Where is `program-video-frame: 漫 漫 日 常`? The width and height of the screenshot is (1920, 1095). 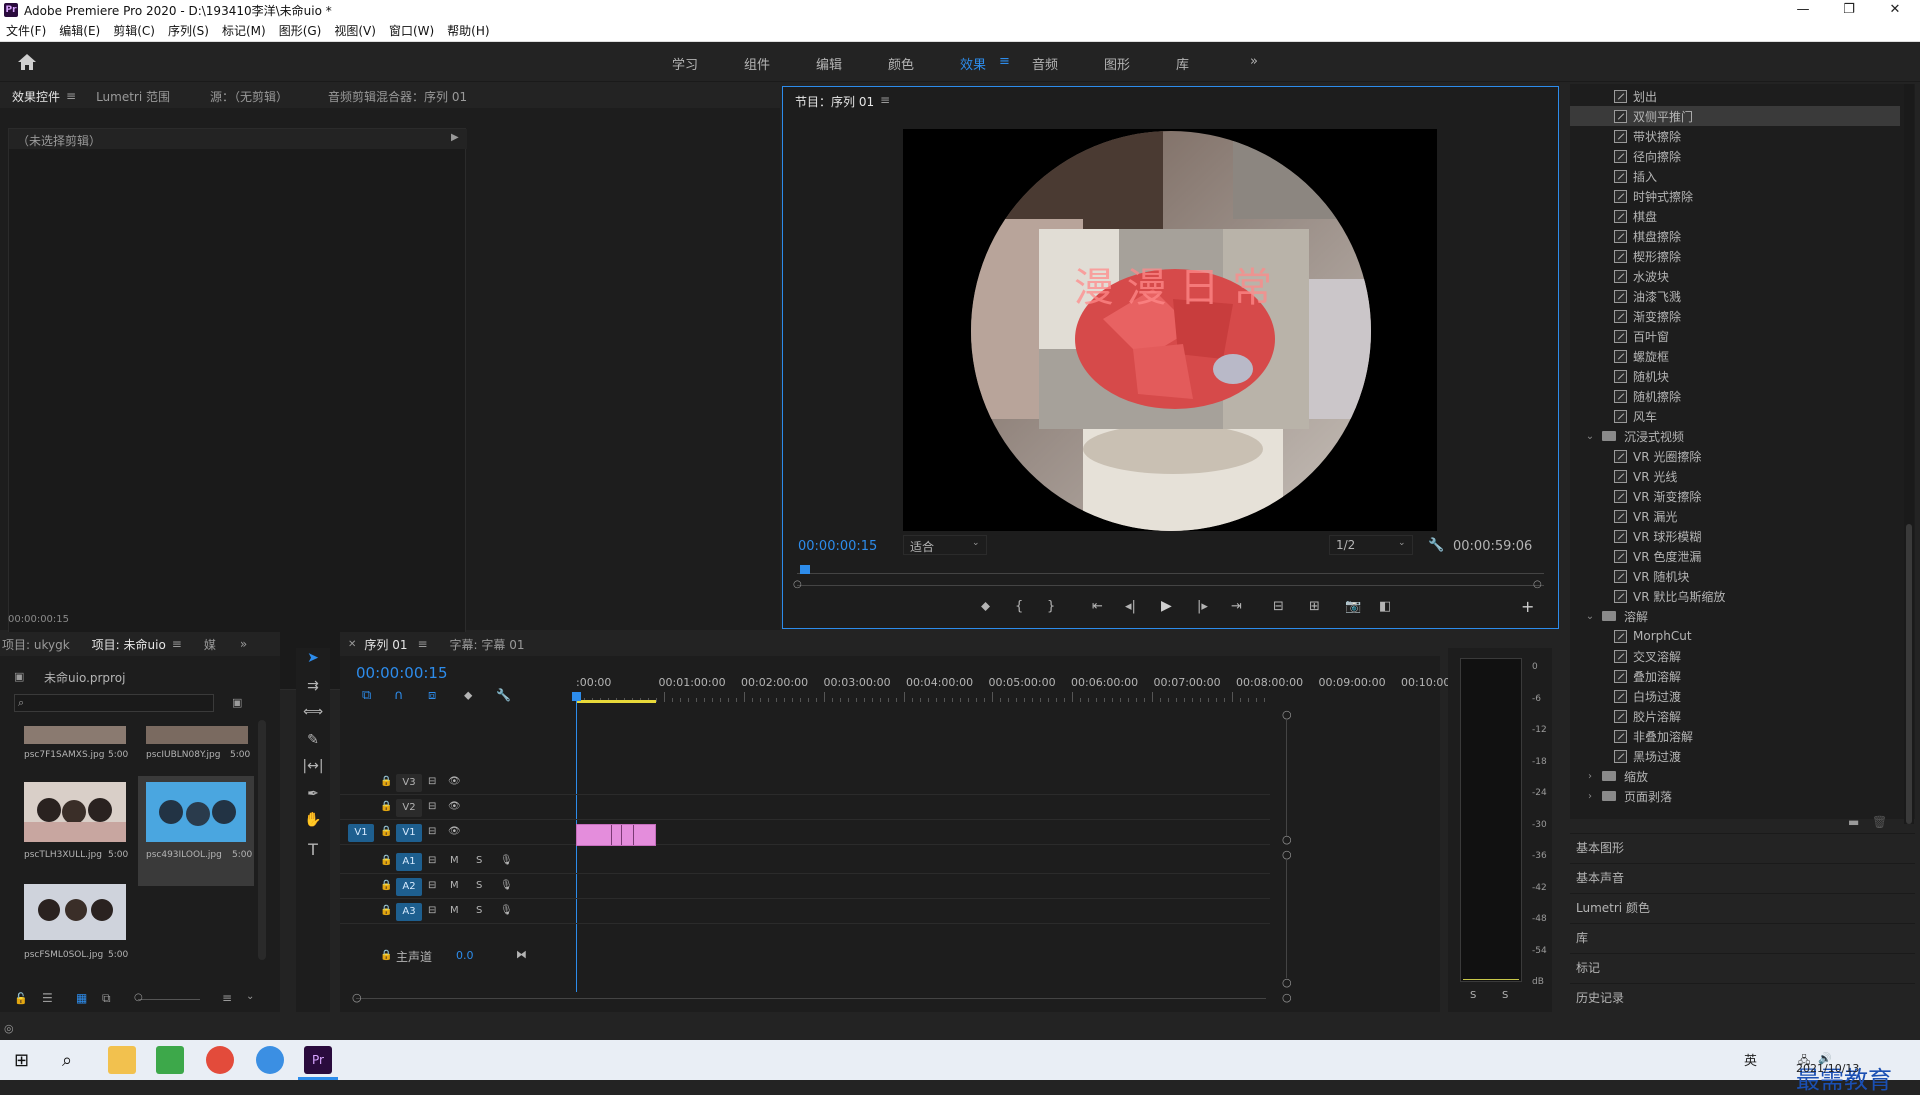 program-video-frame: 漫 漫 日 常 is located at coordinates (1170, 330).